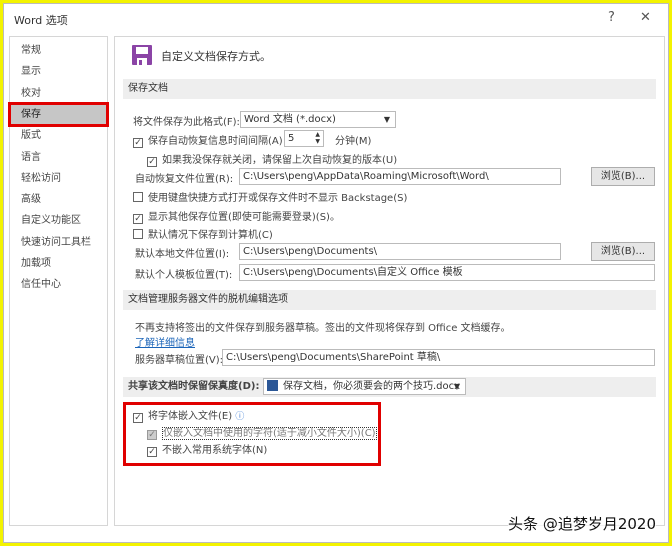 The width and height of the screenshot is (672, 546). I want to click on sidebar: 常规 显示 校对 保存 版式 语言 轻松访问 高级 自定义功能区 快速访问工具栏 加载项 信任中心, so click(58, 281).